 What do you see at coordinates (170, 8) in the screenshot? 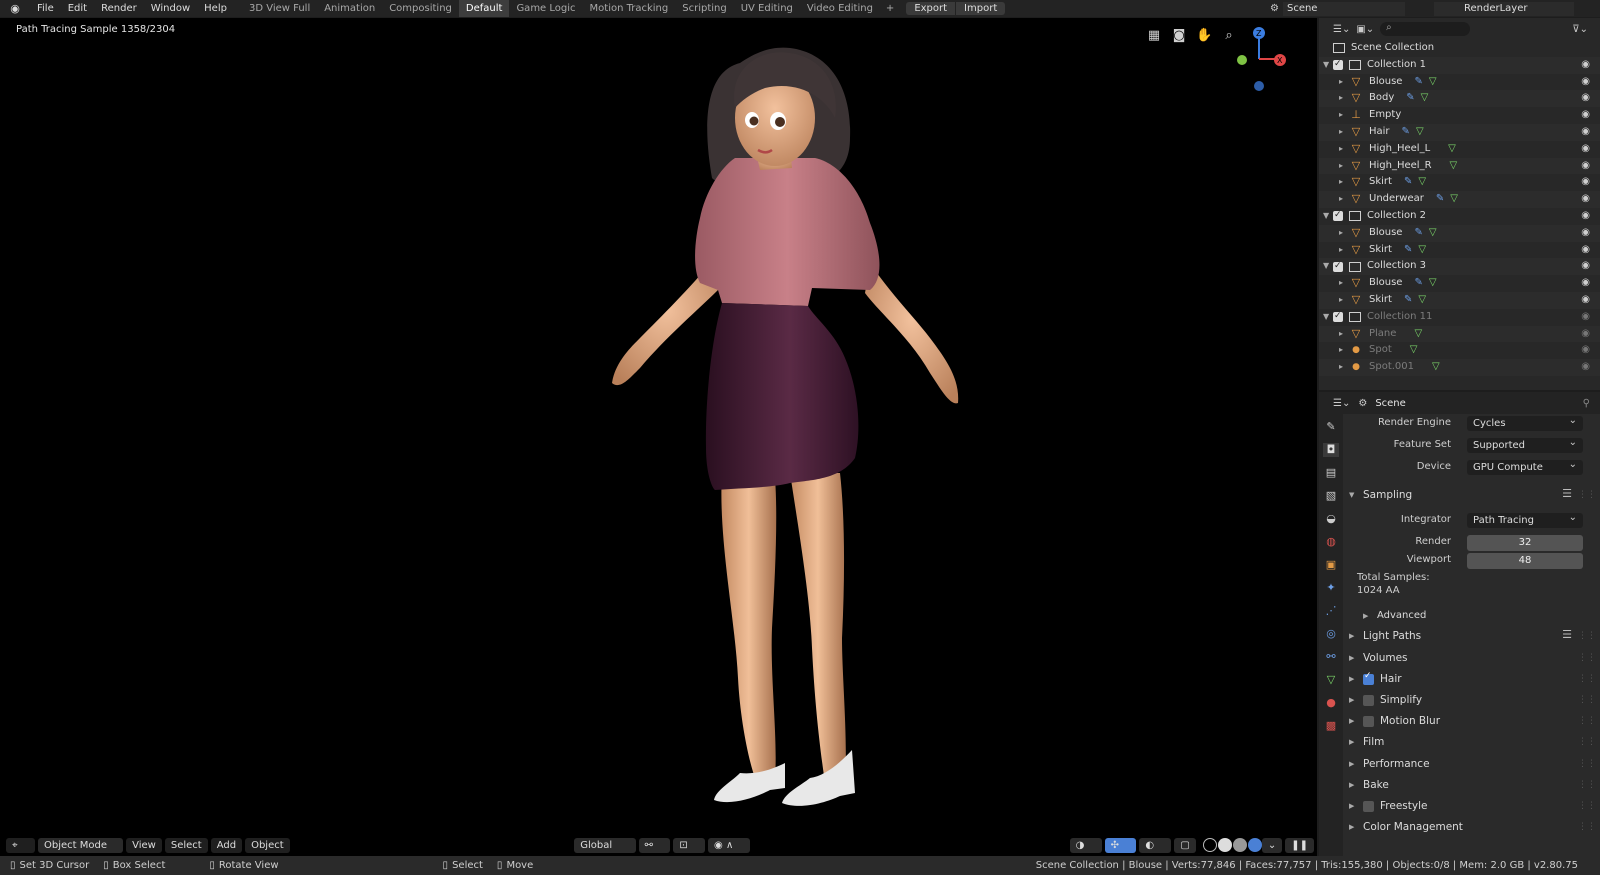
I see `menu-window: Window` at bounding box center [170, 8].